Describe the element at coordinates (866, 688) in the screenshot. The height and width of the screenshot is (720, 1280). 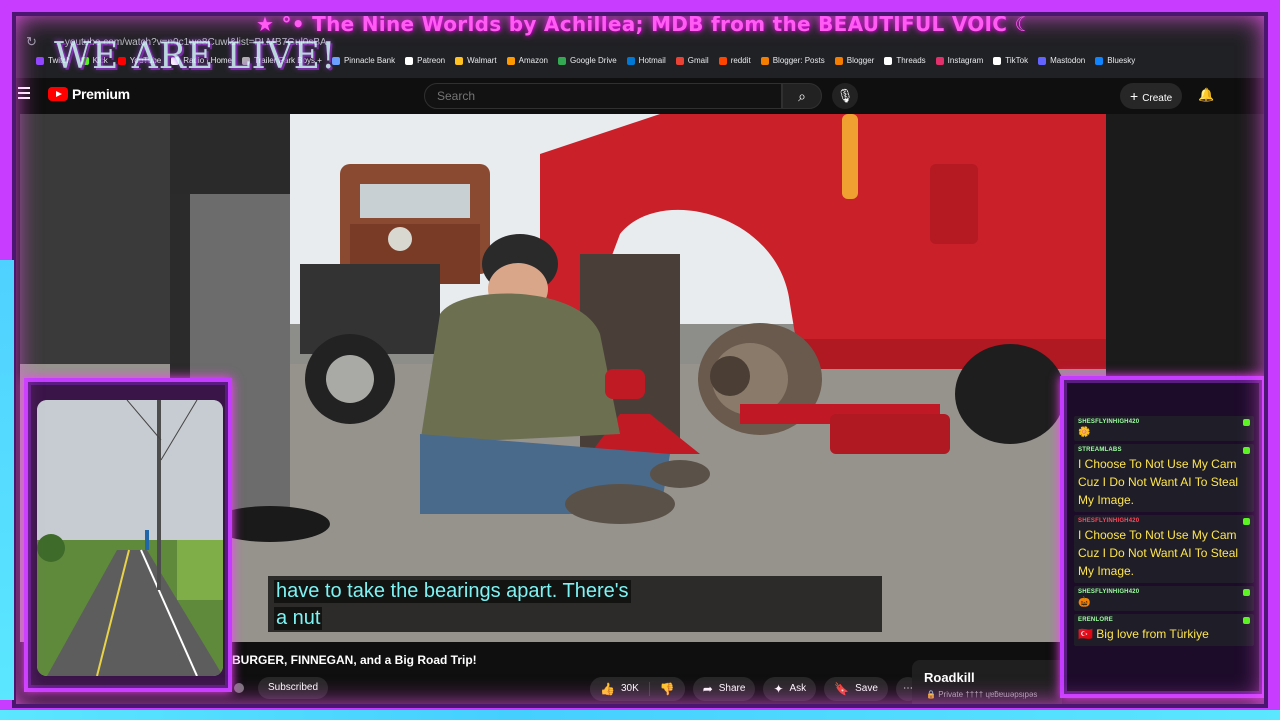
I see `save-label: Save` at that location.